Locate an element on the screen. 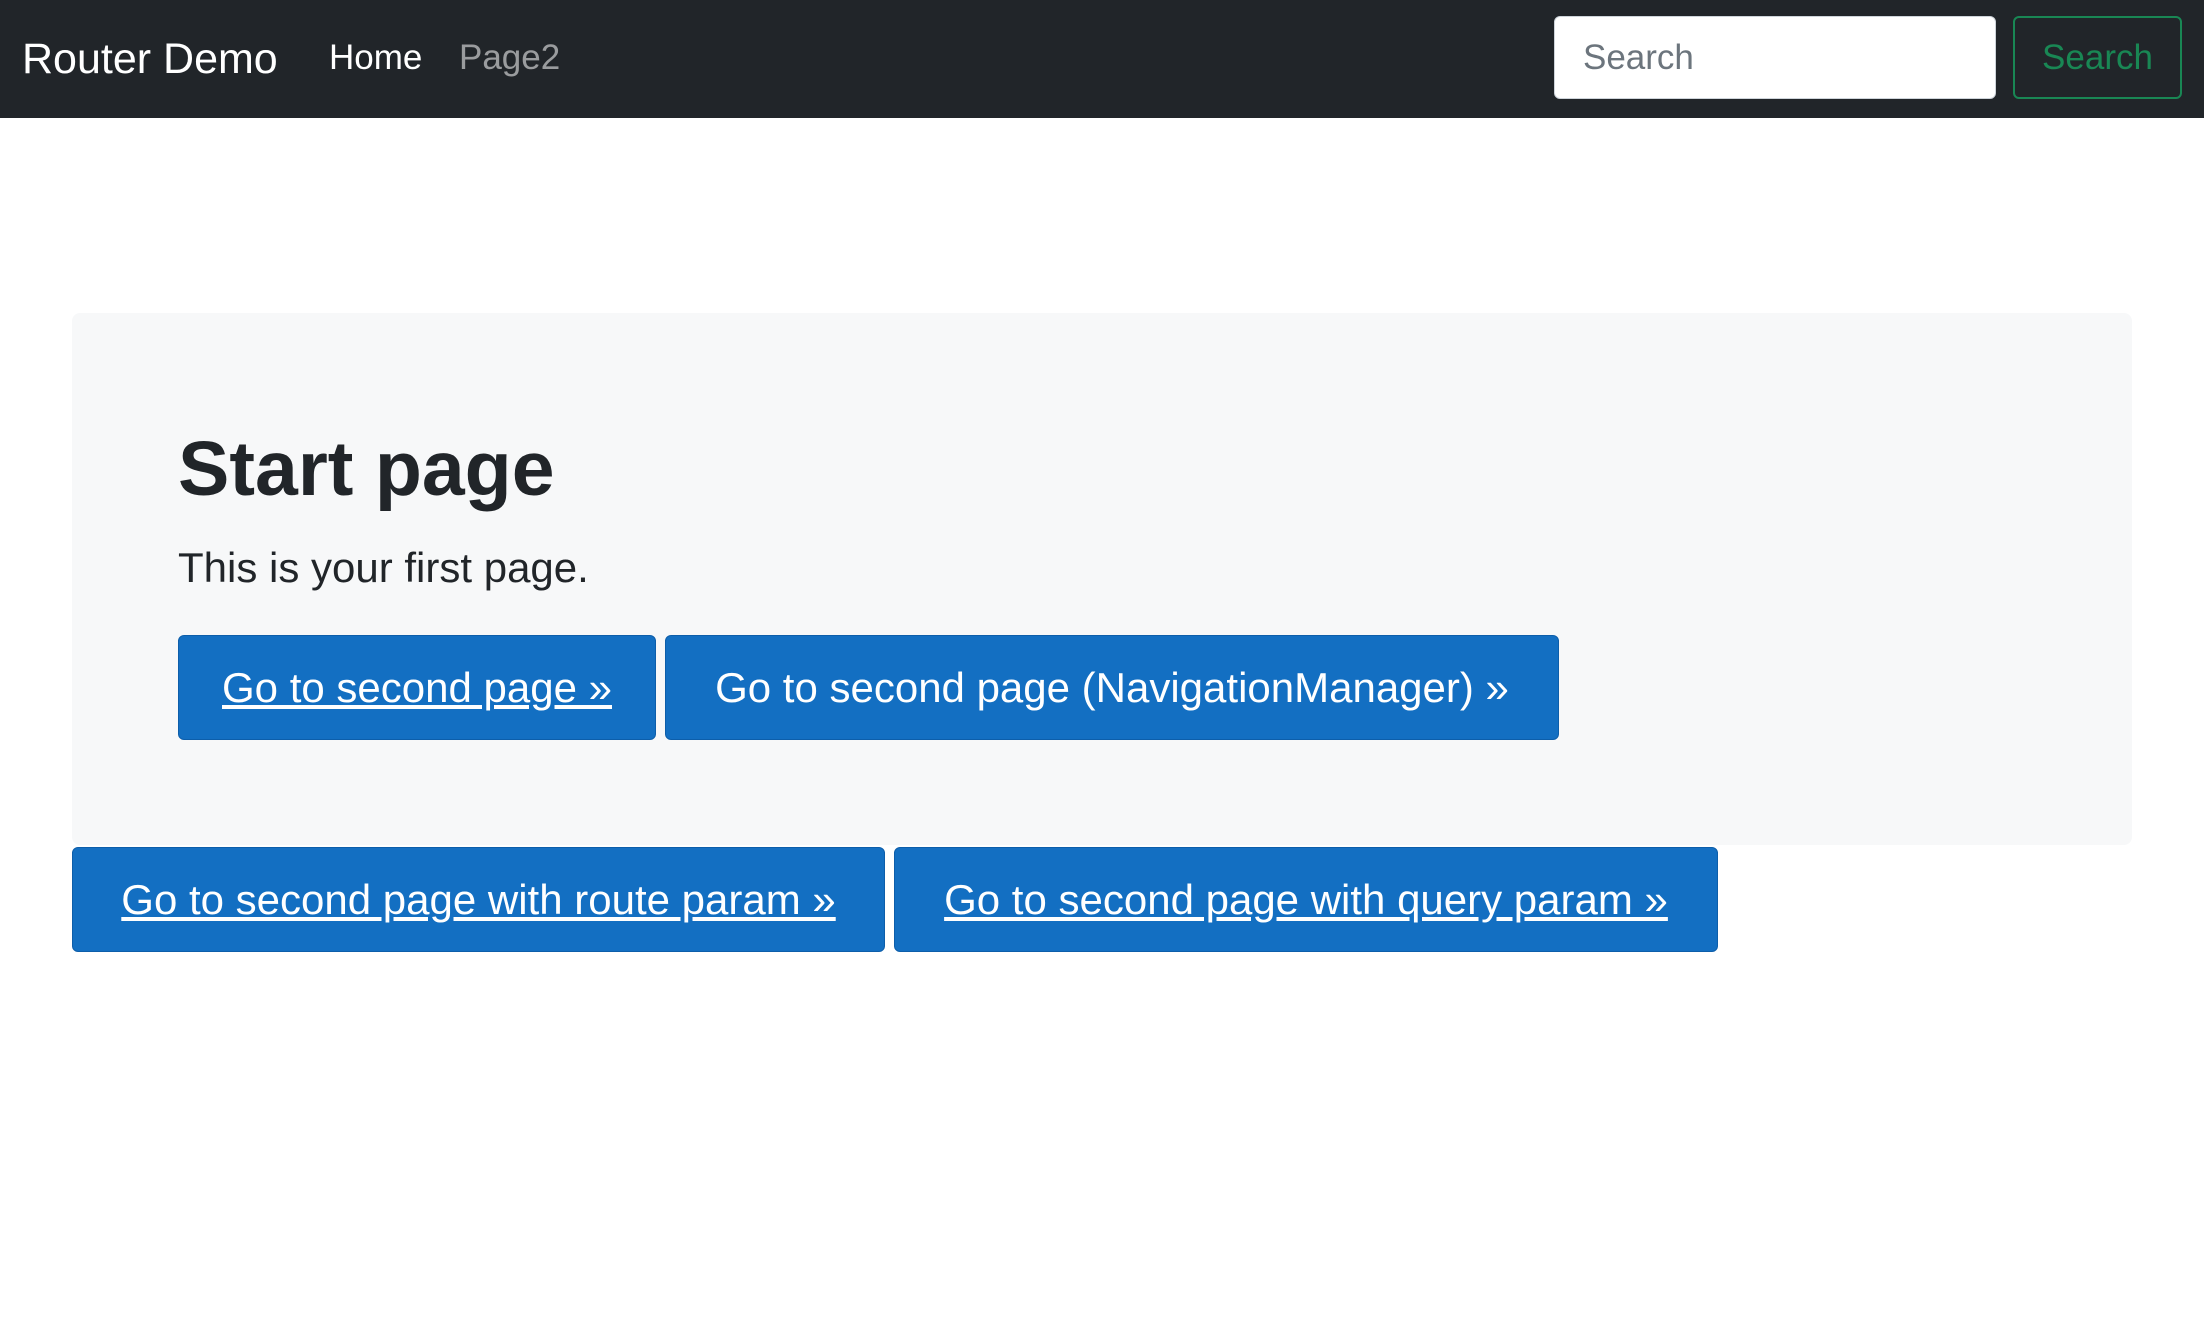  nav-link-home: Home is located at coordinates (375, 58).